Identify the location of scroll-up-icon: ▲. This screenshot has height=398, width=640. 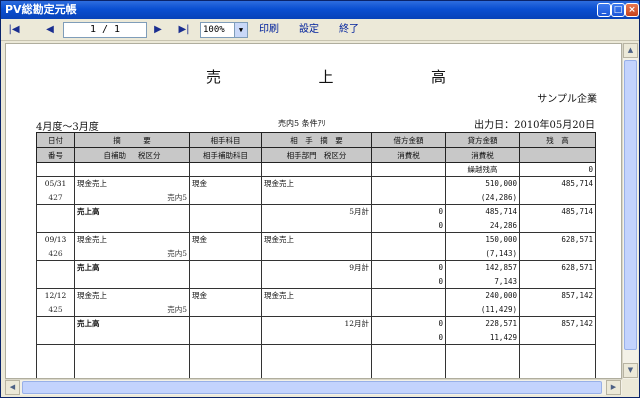
(630, 50).